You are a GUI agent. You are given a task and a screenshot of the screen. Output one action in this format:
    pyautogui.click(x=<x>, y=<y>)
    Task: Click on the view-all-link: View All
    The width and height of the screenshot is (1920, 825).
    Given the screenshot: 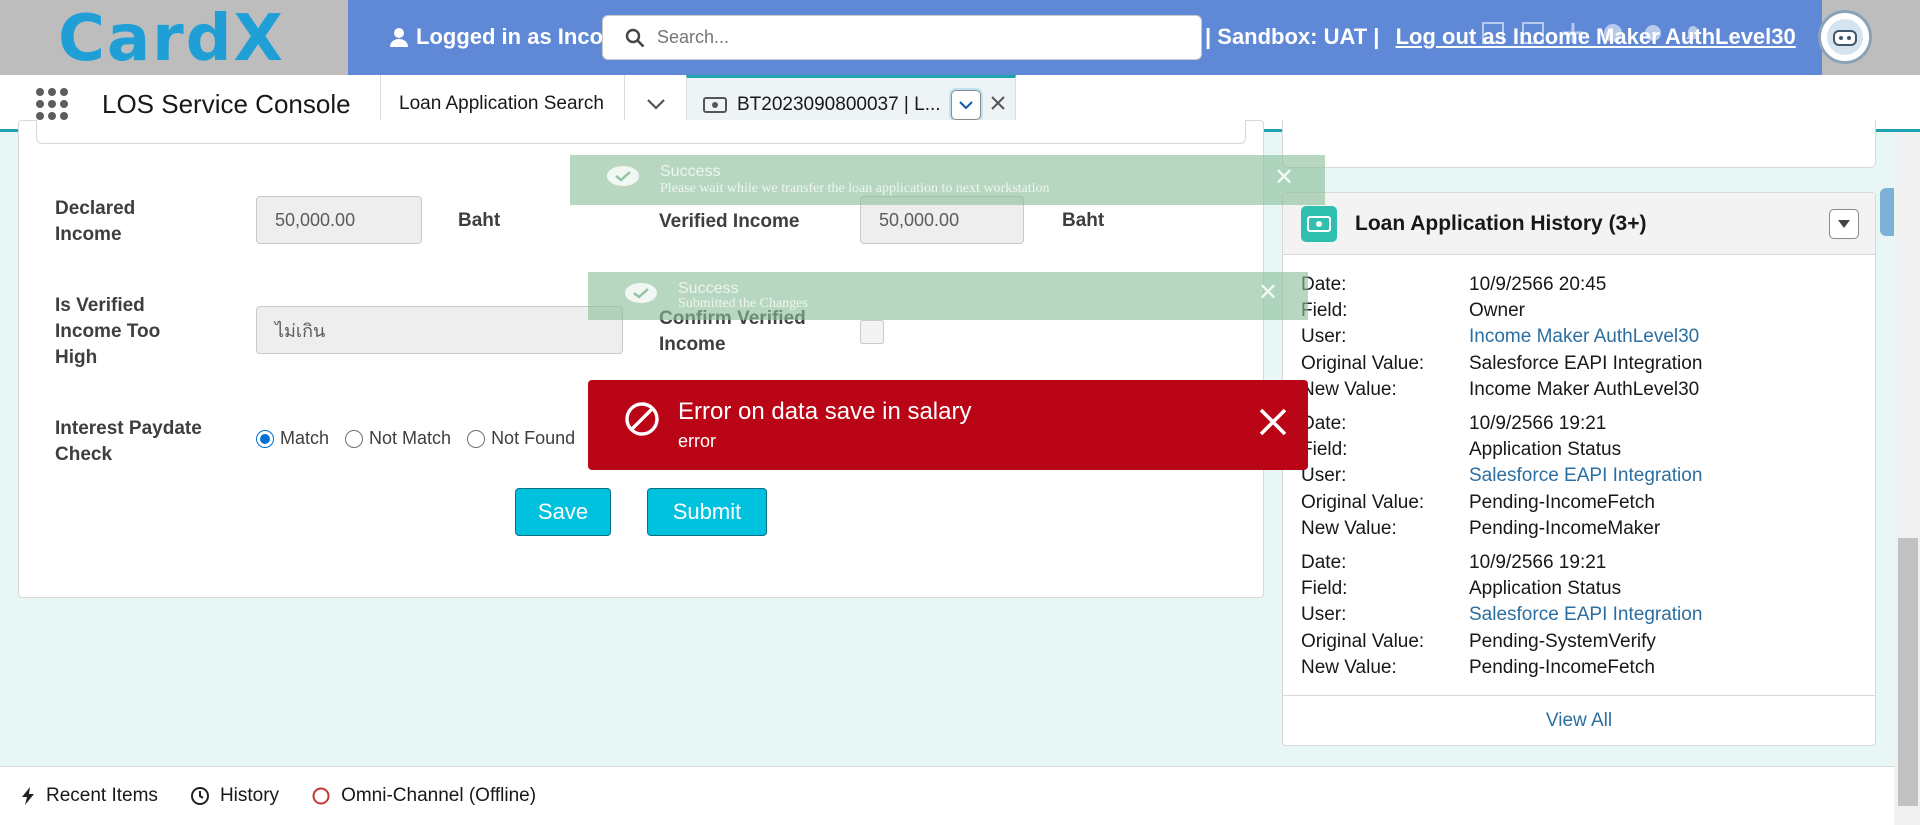 What is the action you would take?
    pyautogui.click(x=1579, y=720)
    